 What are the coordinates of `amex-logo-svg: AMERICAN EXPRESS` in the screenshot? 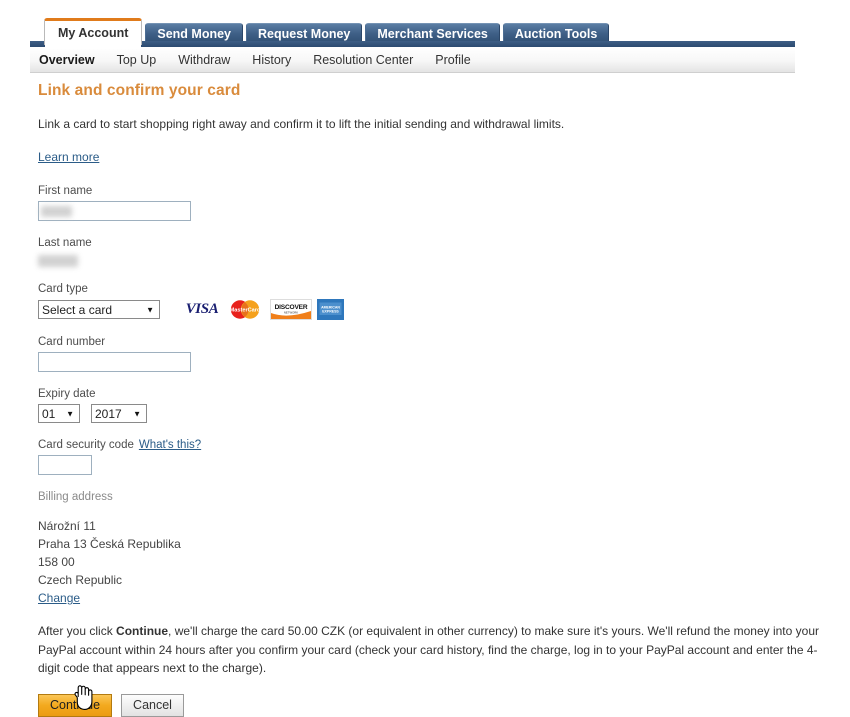 It's located at (330, 310).